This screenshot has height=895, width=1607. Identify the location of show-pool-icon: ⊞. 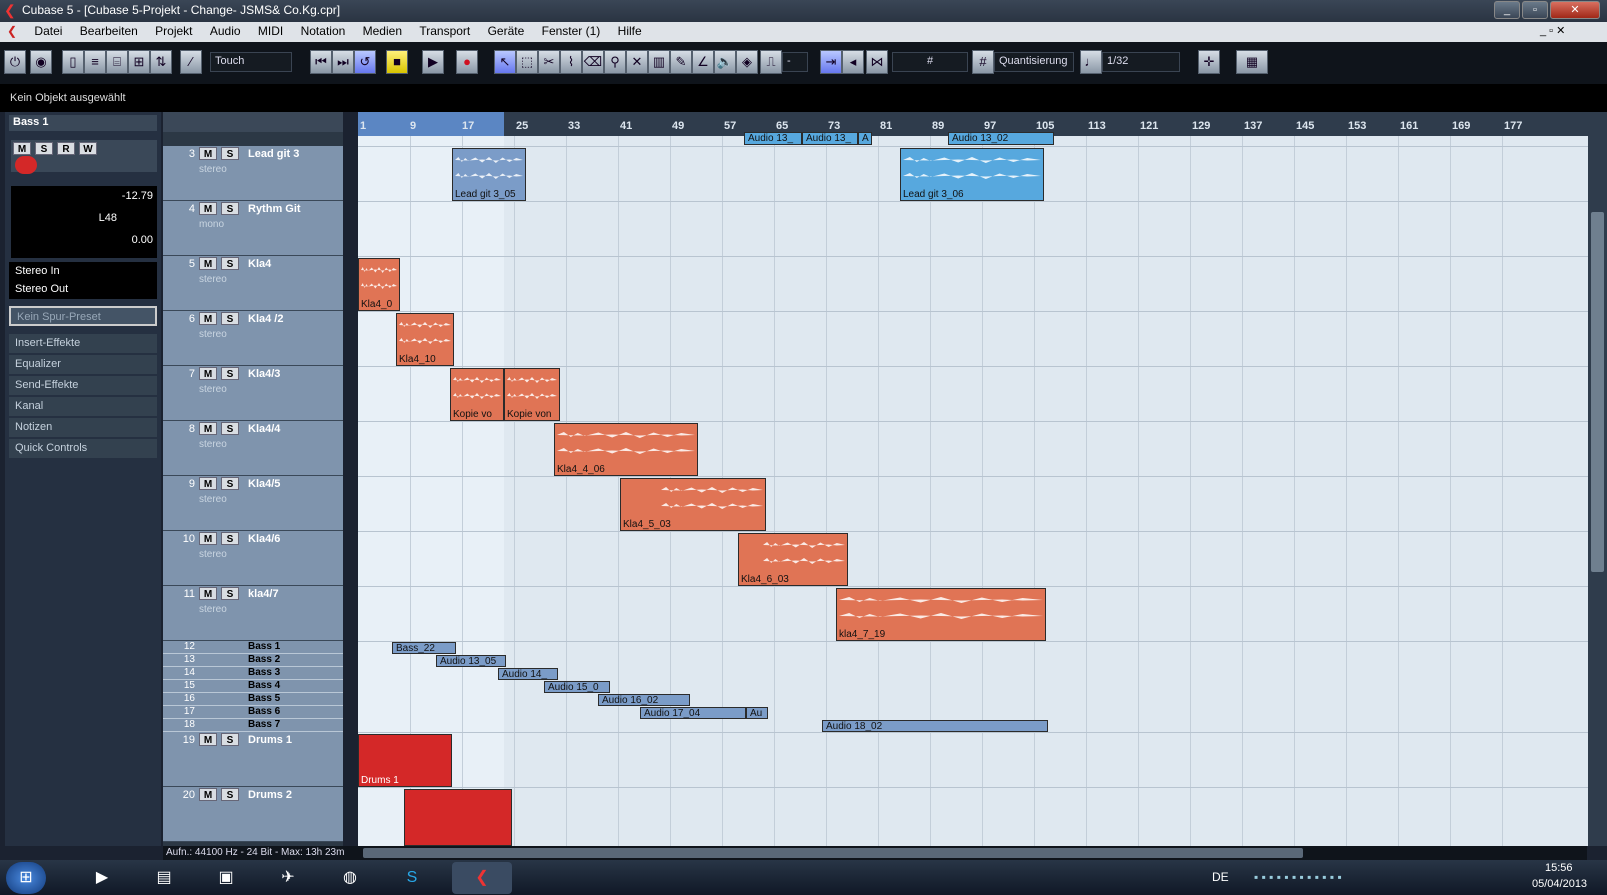
(139, 62).